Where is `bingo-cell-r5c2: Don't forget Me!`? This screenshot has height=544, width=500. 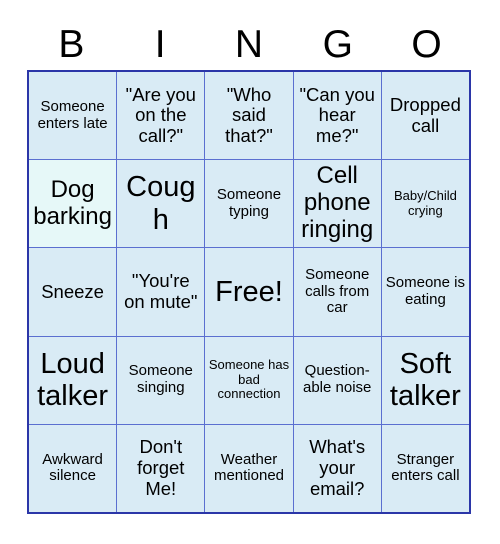
bingo-cell-r5c2: Don't forget Me! is located at coordinates (161, 468).